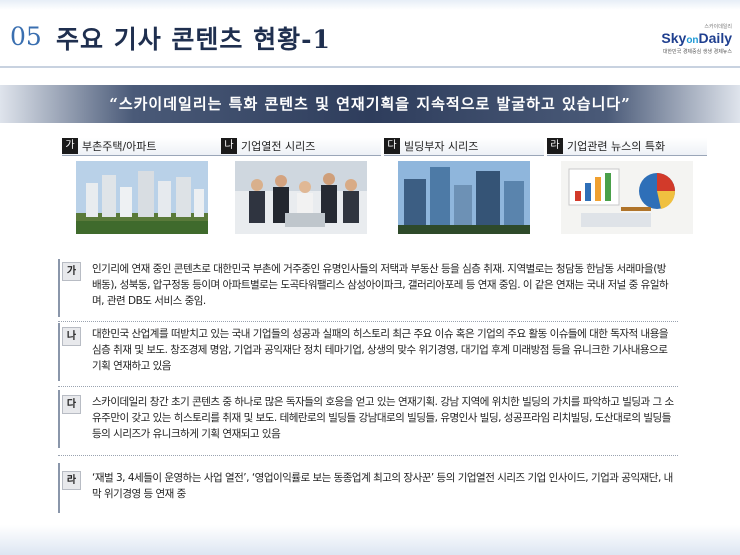 The image size is (740, 555). I want to click on detail-badge: 다, so click(71, 404).